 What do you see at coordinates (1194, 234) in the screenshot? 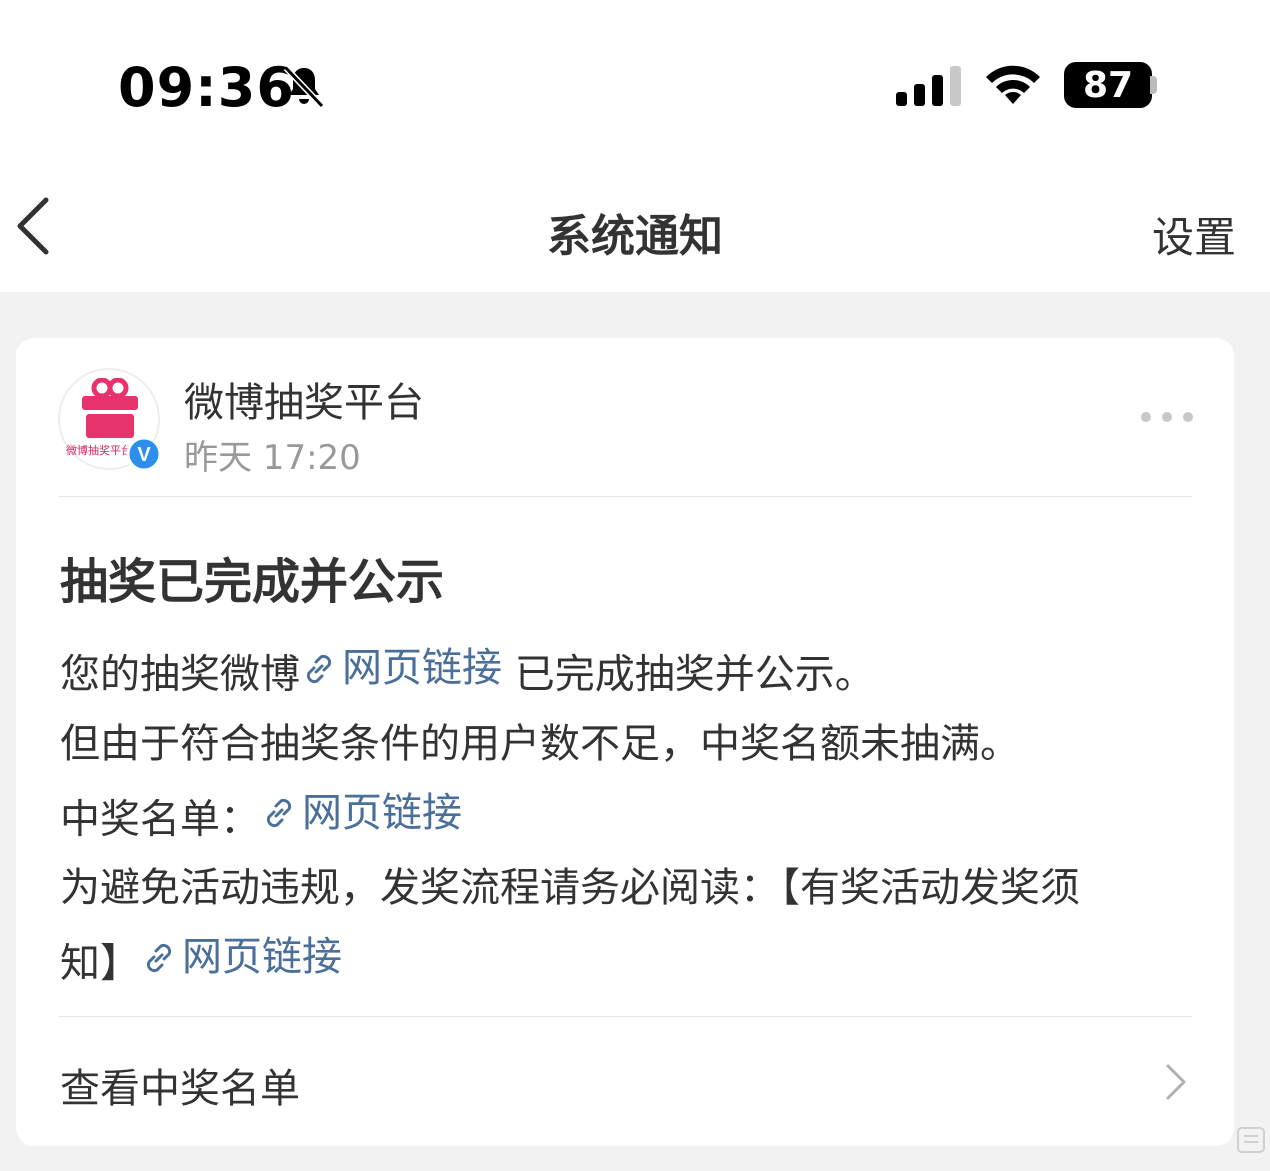
I see `settings-button: 设置` at bounding box center [1194, 234].